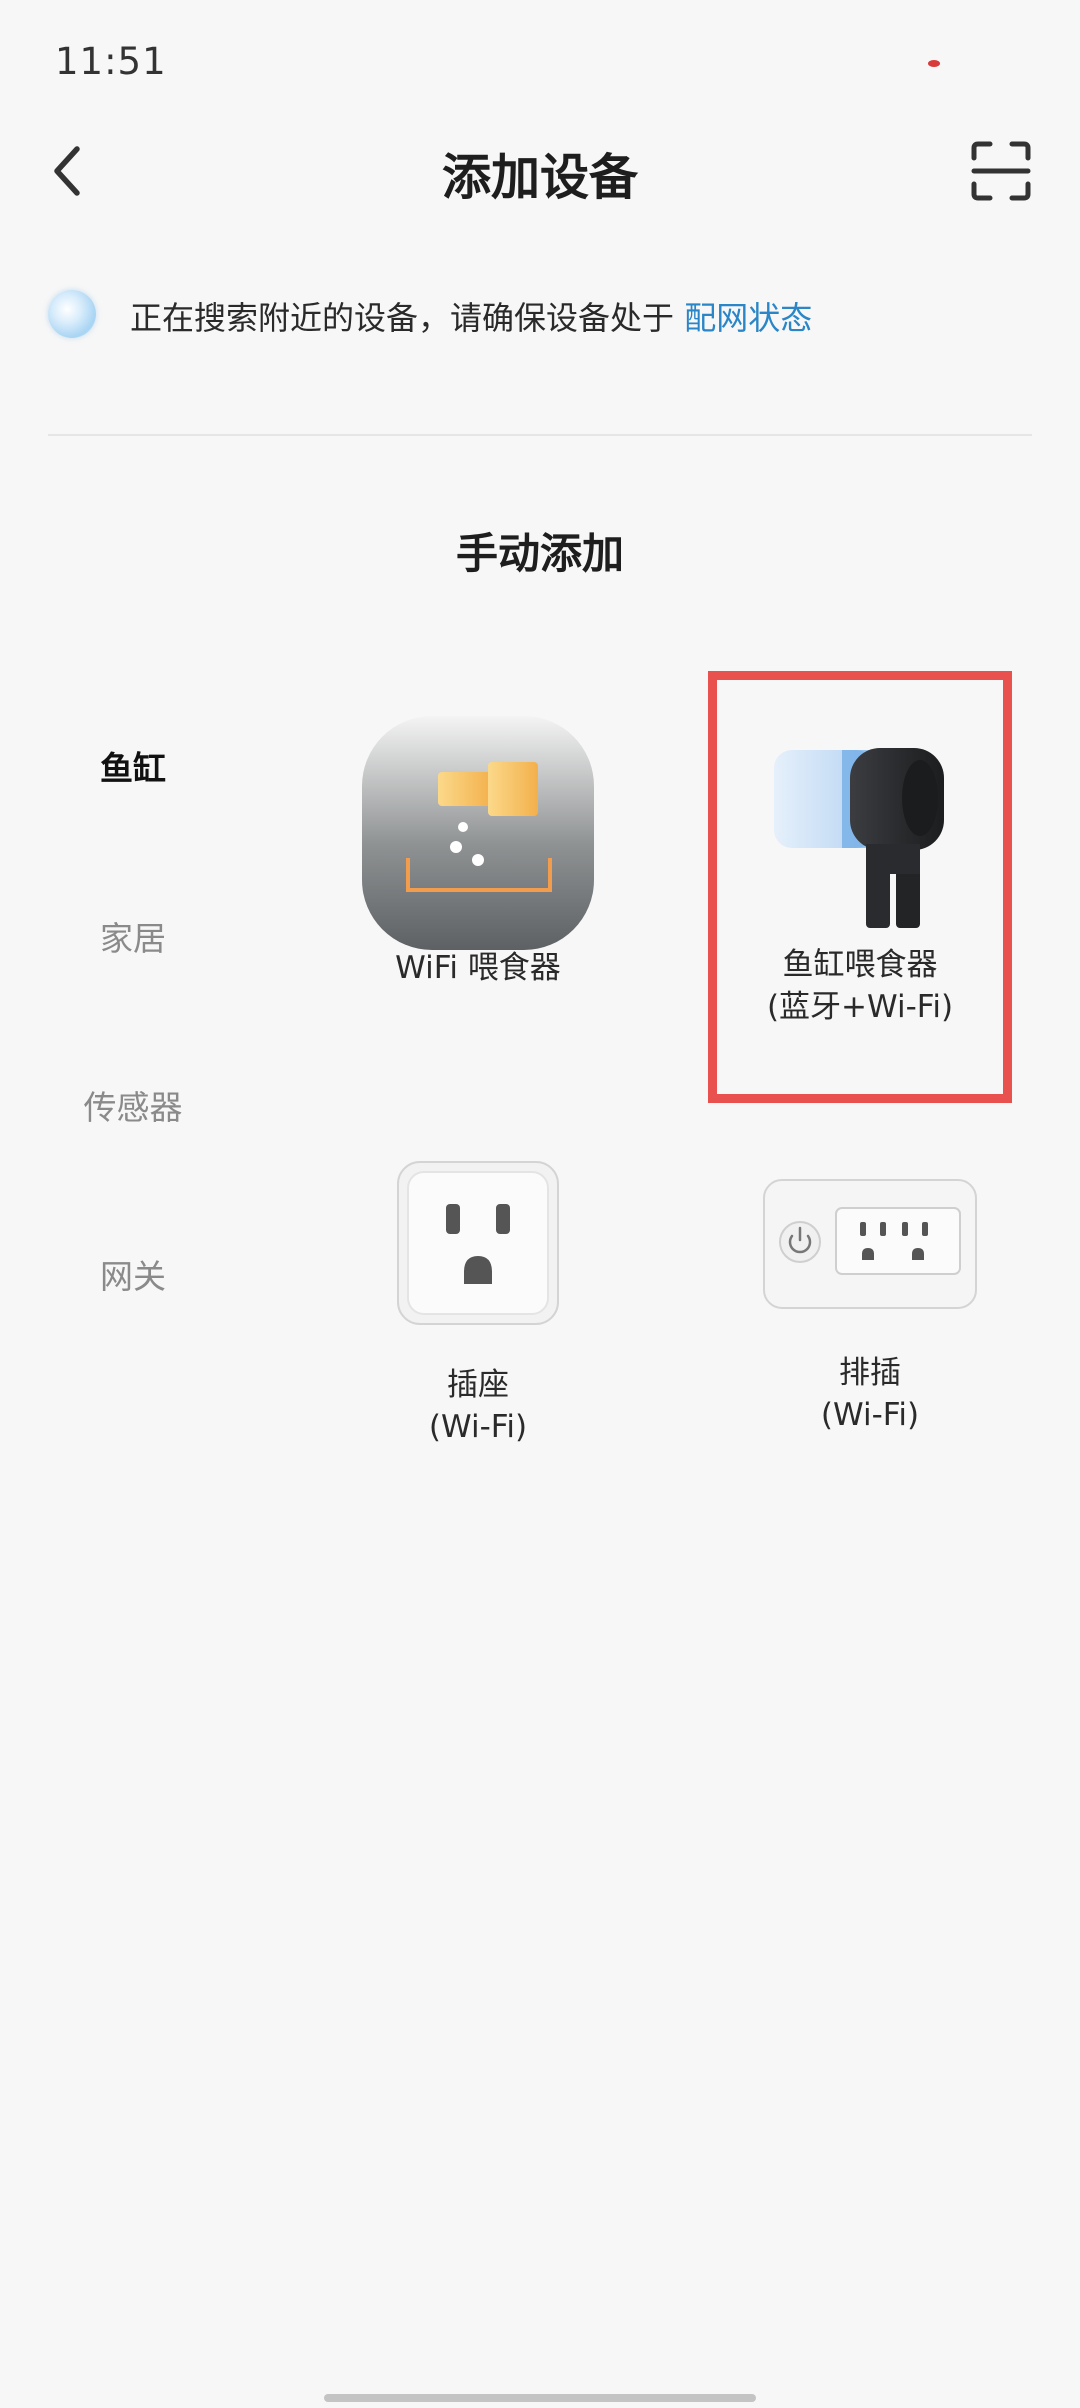  I want to click on device-power-strip: 排插 (Wi-Fi), so click(870, 1307).